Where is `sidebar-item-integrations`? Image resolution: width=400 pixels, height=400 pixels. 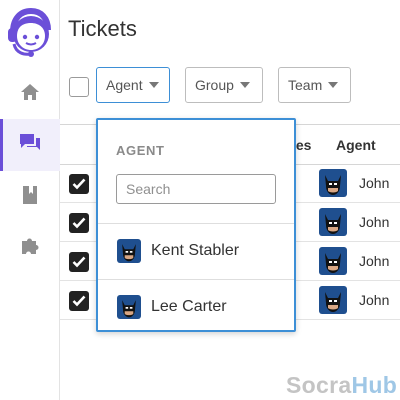 sidebar-item-integrations is located at coordinates (30, 248).